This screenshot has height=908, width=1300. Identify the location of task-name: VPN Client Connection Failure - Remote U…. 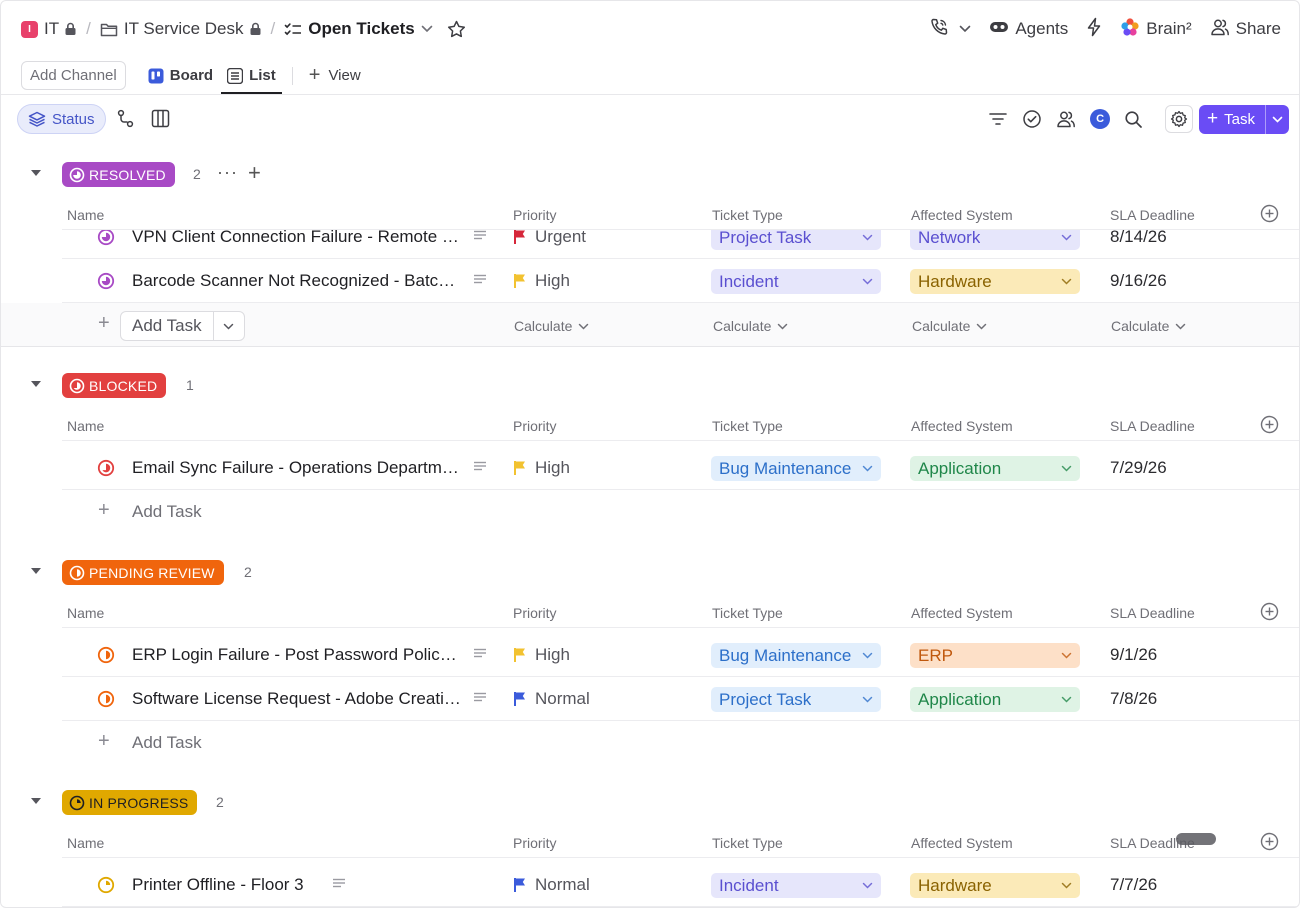
(297, 238).